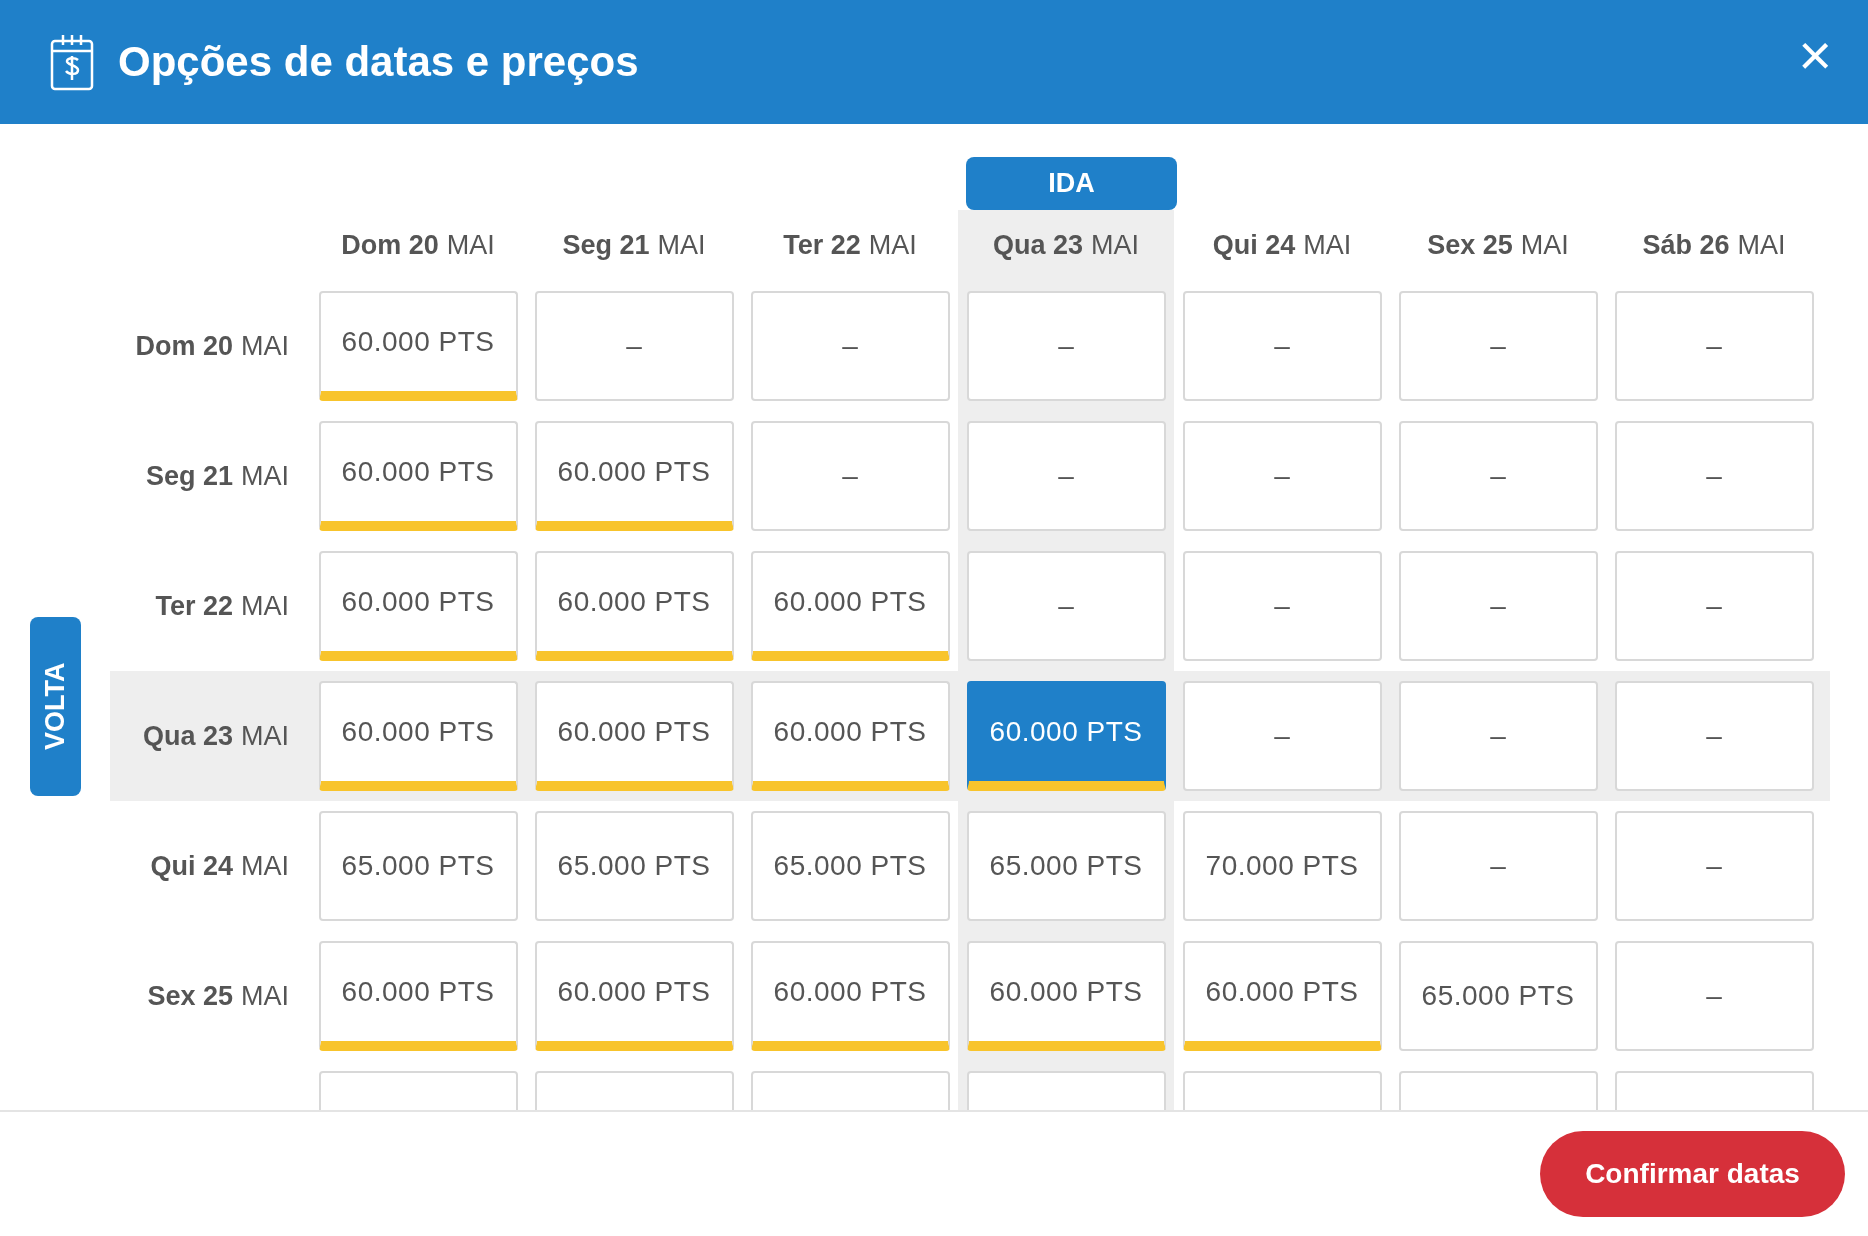  I want to click on close-button: ×, so click(1815, 55).